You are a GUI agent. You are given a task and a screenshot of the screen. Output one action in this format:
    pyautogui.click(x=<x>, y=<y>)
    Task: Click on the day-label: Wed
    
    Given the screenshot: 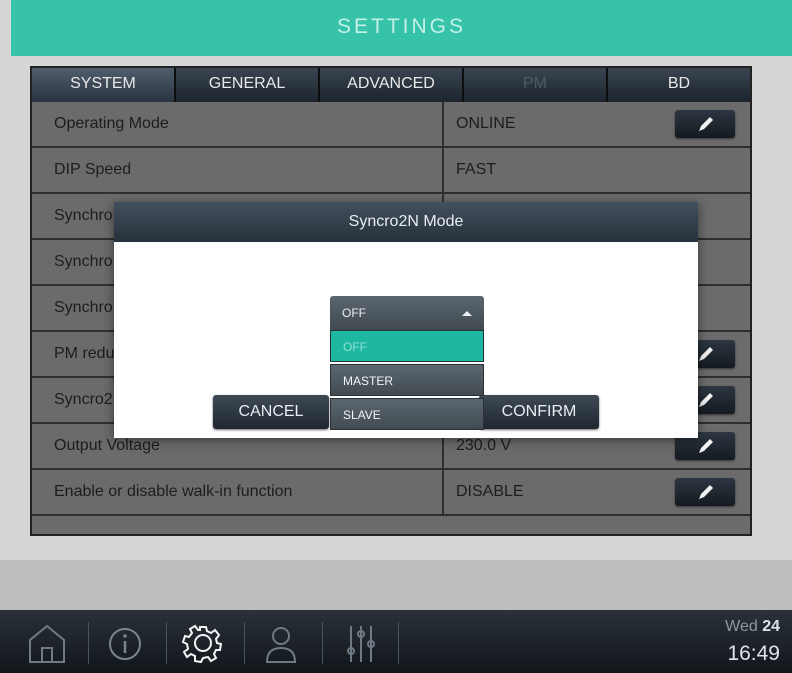 What is the action you would take?
    pyautogui.click(x=741, y=626)
    